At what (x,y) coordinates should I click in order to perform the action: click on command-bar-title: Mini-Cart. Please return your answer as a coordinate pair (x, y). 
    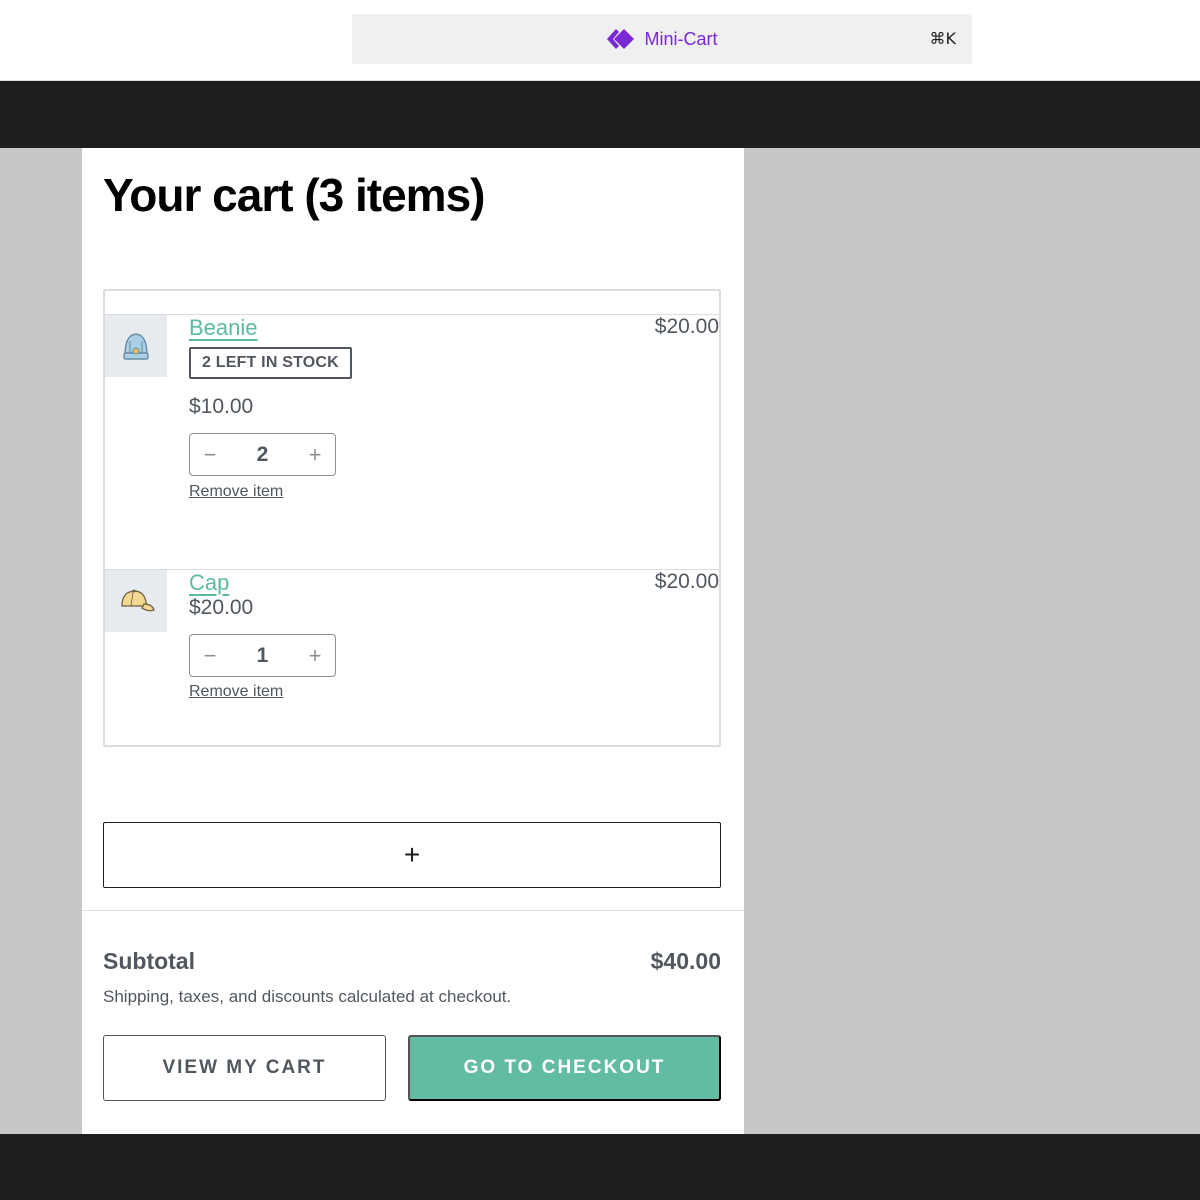
    Looking at the image, I should click on (681, 38).